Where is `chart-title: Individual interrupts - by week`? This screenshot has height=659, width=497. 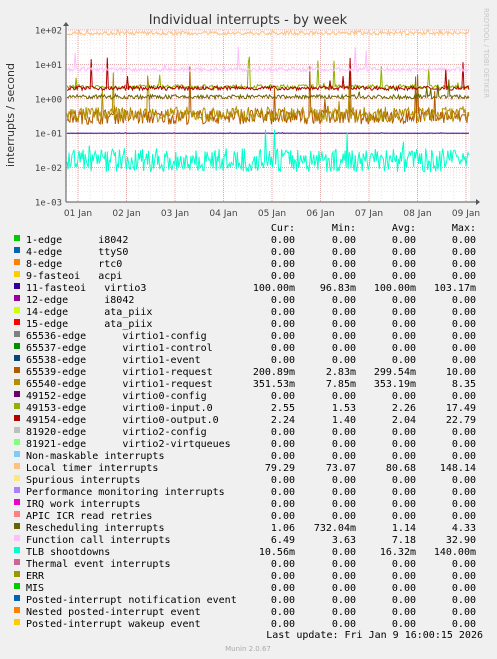
chart-title: Individual interrupts - by week is located at coordinates (248, 20).